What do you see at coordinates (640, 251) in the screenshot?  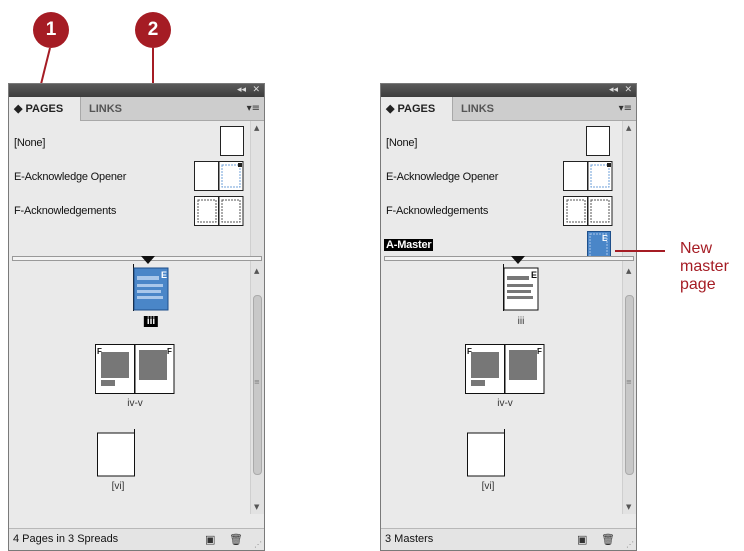 I see `annotation-line` at bounding box center [640, 251].